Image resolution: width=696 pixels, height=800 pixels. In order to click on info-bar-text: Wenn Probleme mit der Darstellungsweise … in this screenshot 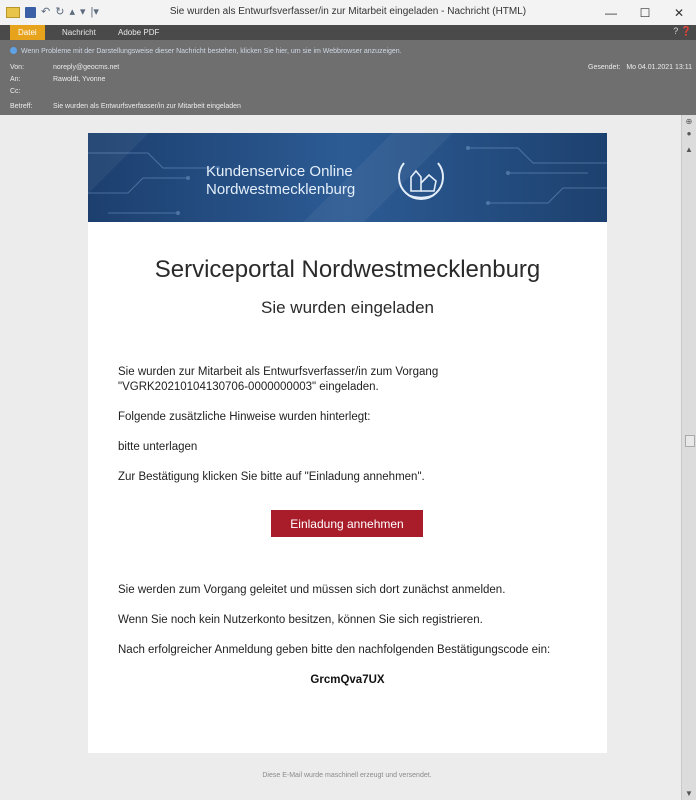, I will do `click(211, 51)`.